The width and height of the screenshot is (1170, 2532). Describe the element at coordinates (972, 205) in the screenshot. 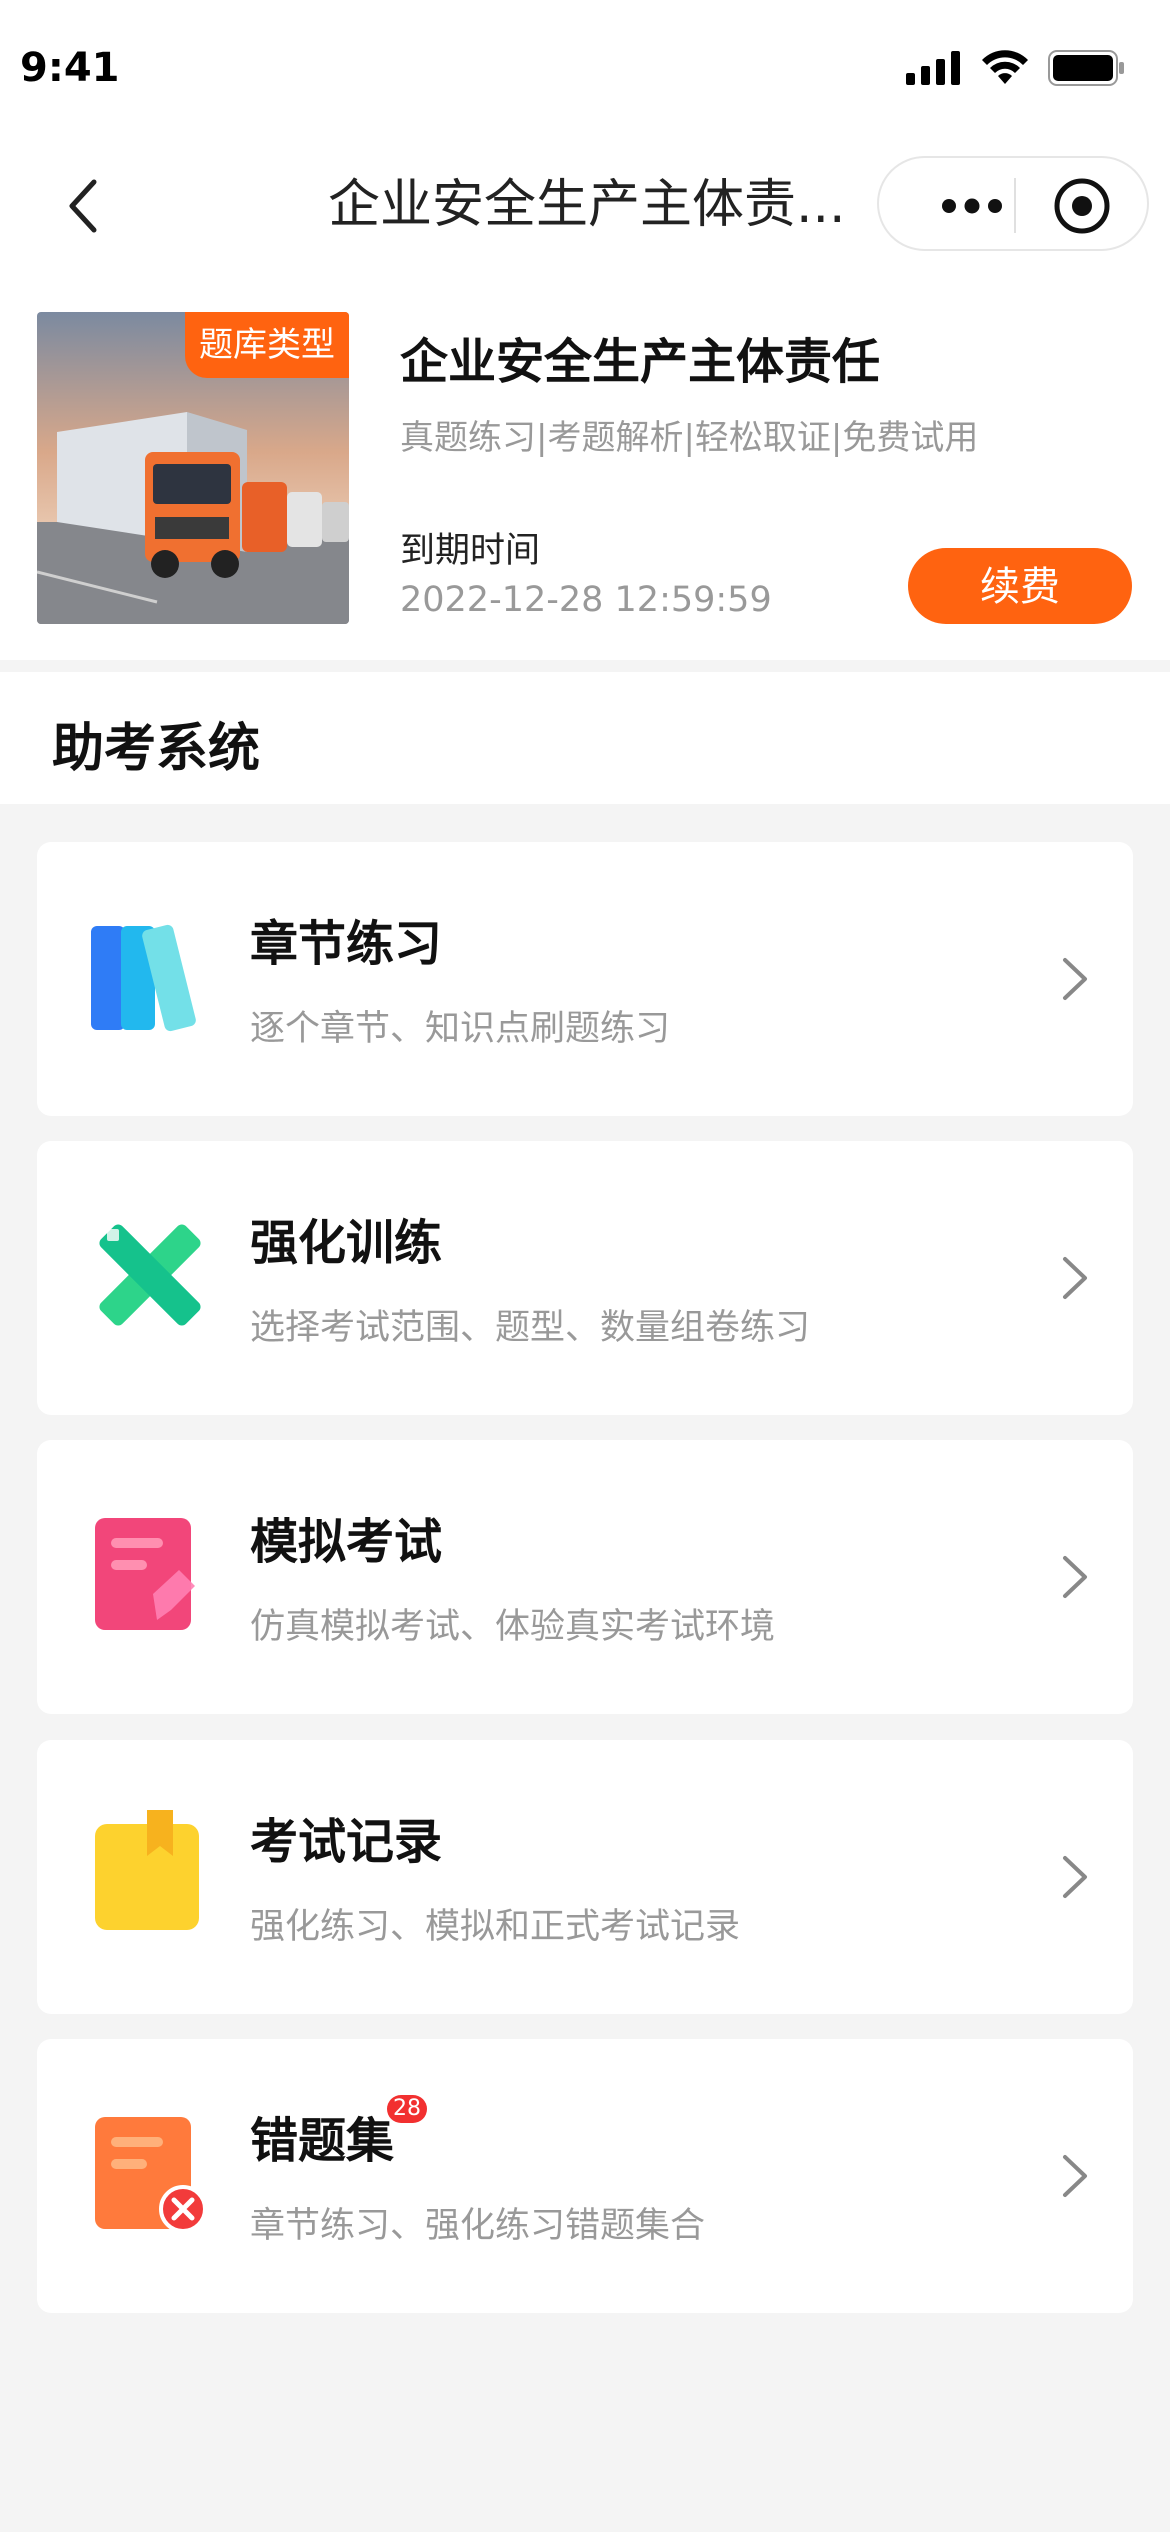

I see `more-icon` at that location.